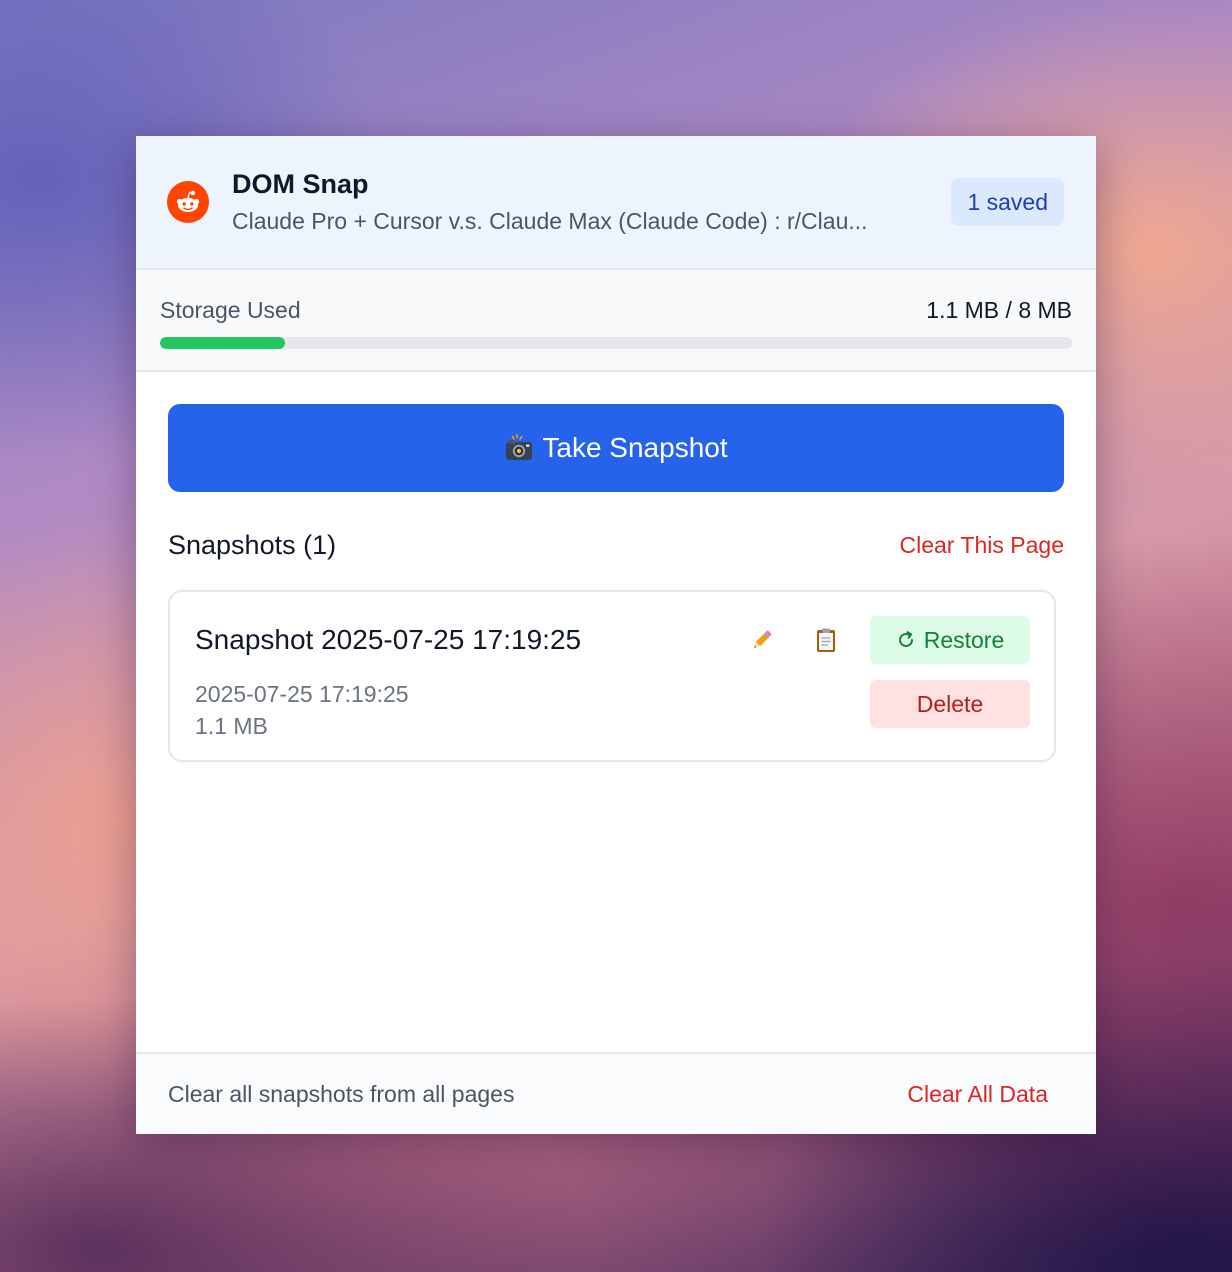 This screenshot has width=1232, height=1272. Describe the element at coordinates (826, 640) in the screenshot. I see `clipboard-icon` at that location.